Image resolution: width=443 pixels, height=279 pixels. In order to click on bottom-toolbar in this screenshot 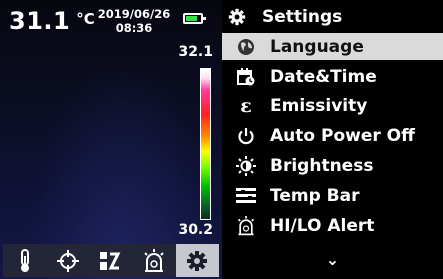, I will do `click(111, 260)`.